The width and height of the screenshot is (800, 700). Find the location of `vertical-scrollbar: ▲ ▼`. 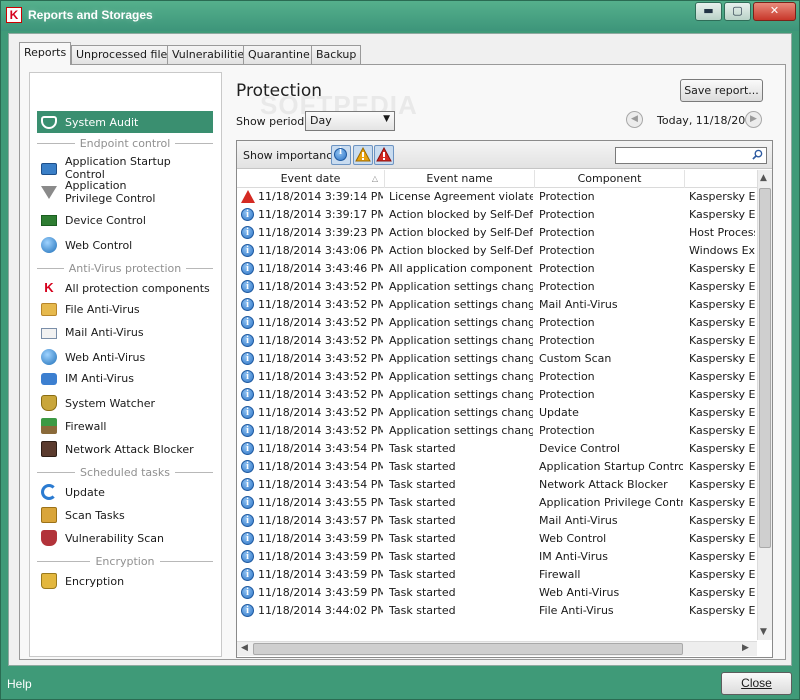

vertical-scrollbar: ▲ ▼ is located at coordinates (764, 405).